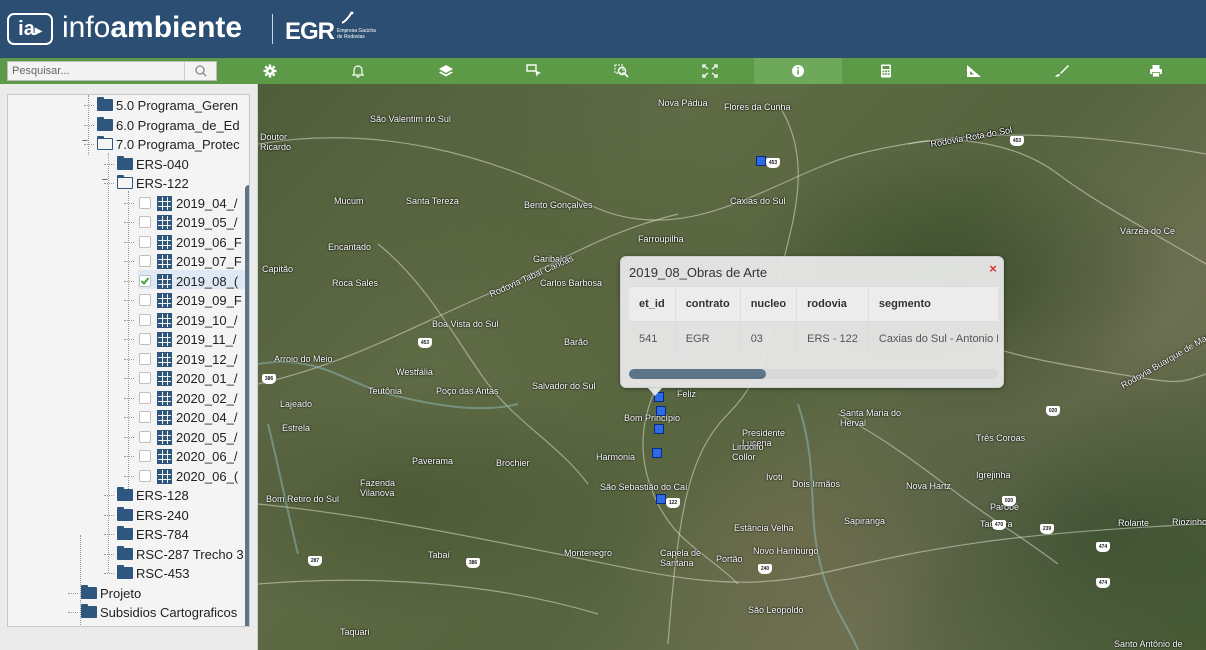 Image resolution: width=1206 pixels, height=650 pixels. Describe the element at coordinates (652, 338) in the screenshot. I see `table-cell: 541` at that location.